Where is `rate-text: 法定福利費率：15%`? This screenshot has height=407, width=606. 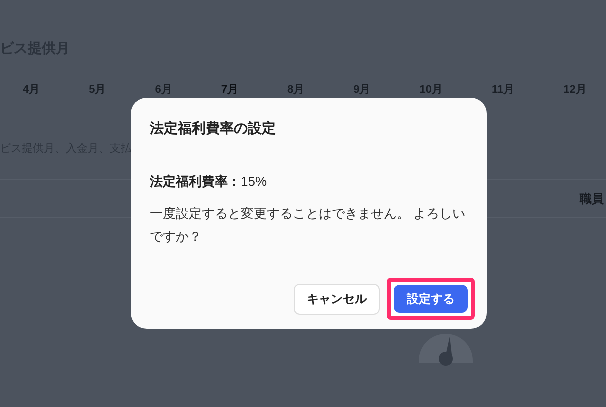 rate-text: 法定福利費率：15% is located at coordinates (209, 182).